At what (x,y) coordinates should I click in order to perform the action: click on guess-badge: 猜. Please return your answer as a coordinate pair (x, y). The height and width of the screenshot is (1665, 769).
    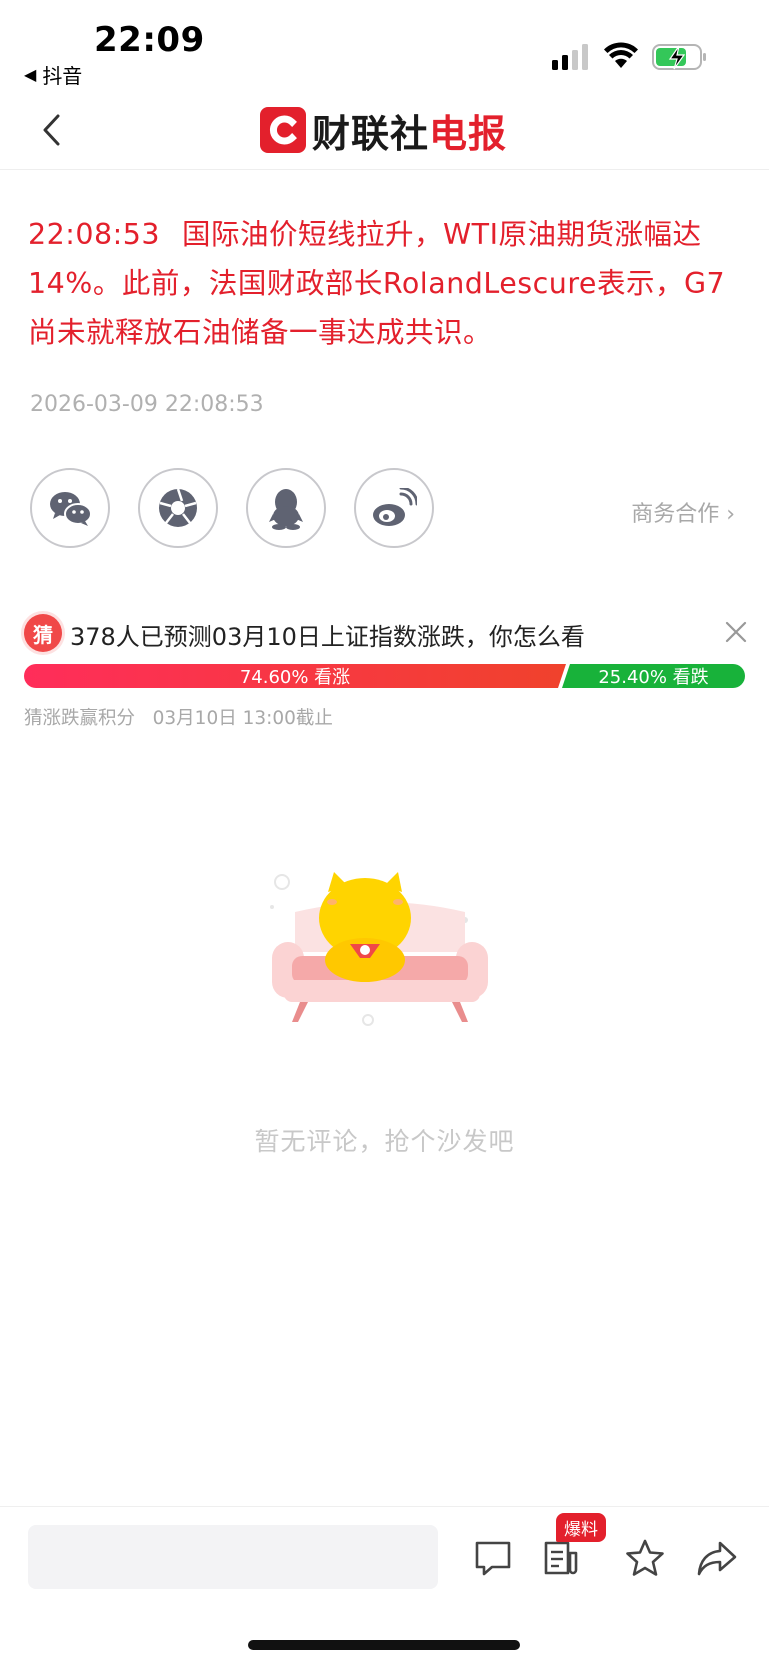
    Looking at the image, I should click on (43, 633).